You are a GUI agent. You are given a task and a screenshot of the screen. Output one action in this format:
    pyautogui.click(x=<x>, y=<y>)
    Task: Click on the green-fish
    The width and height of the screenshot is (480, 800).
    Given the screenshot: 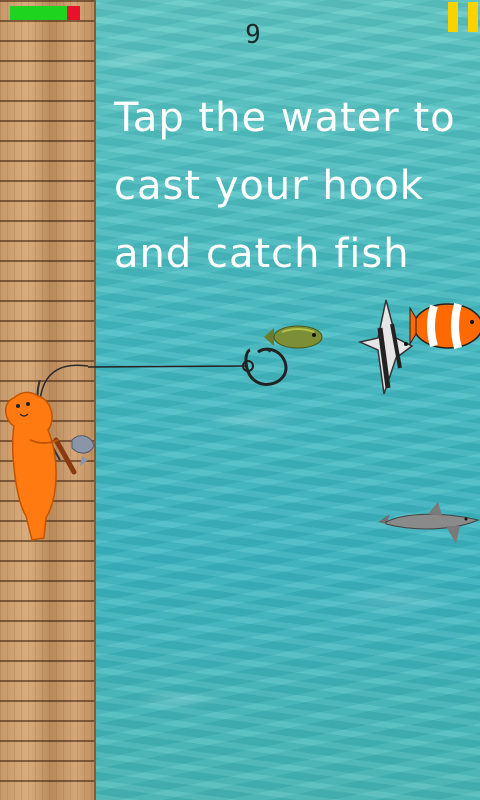 What is the action you would take?
    pyautogui.click(x=293, y=337)
    